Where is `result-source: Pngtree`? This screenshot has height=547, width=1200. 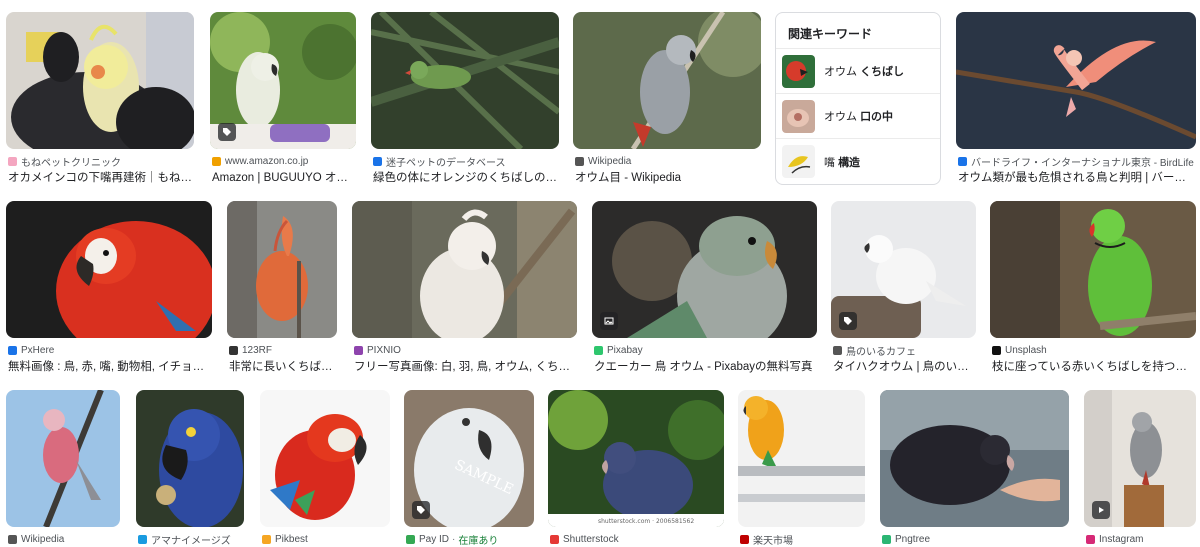
result-source: Pngtree is located at coordinates (975, 539).